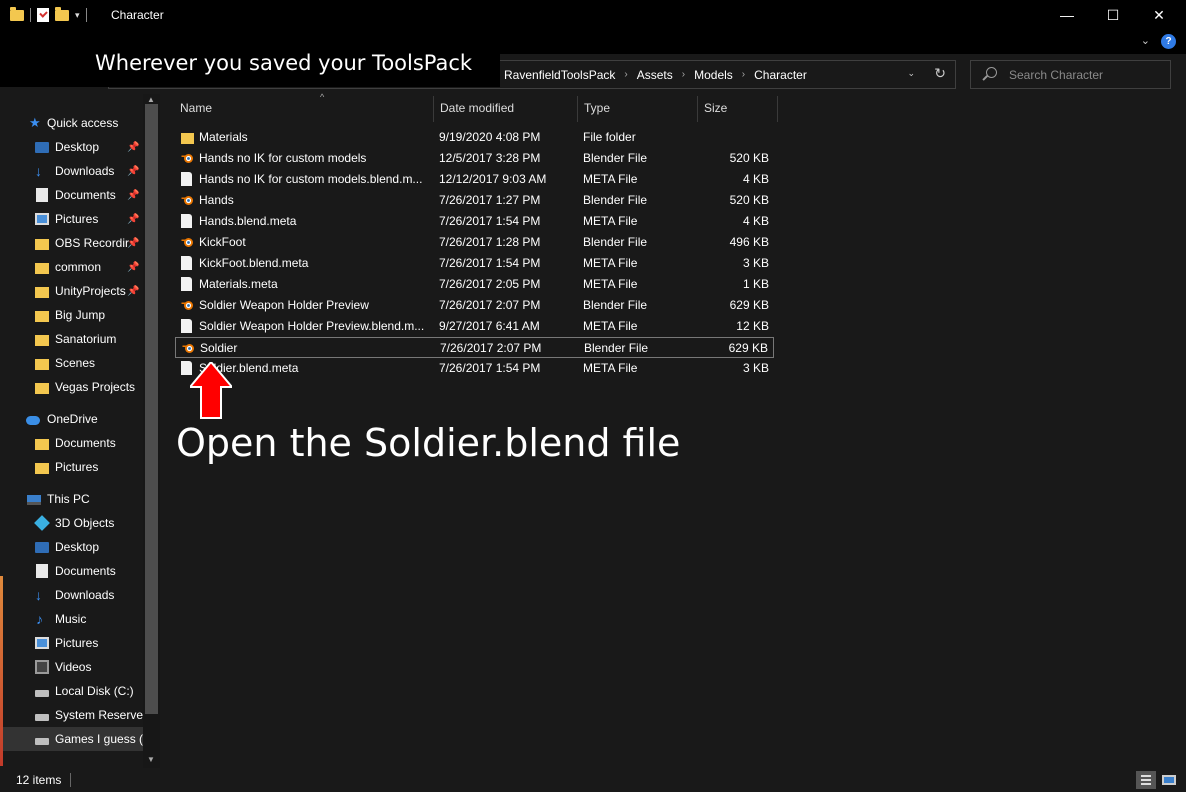 The width and height of the screenshot is (1186, 792). What do you see at coordinates (780, 75) in the screenshot?
I see `breadcrumb-character: Character` at bounding box center [780, 75].